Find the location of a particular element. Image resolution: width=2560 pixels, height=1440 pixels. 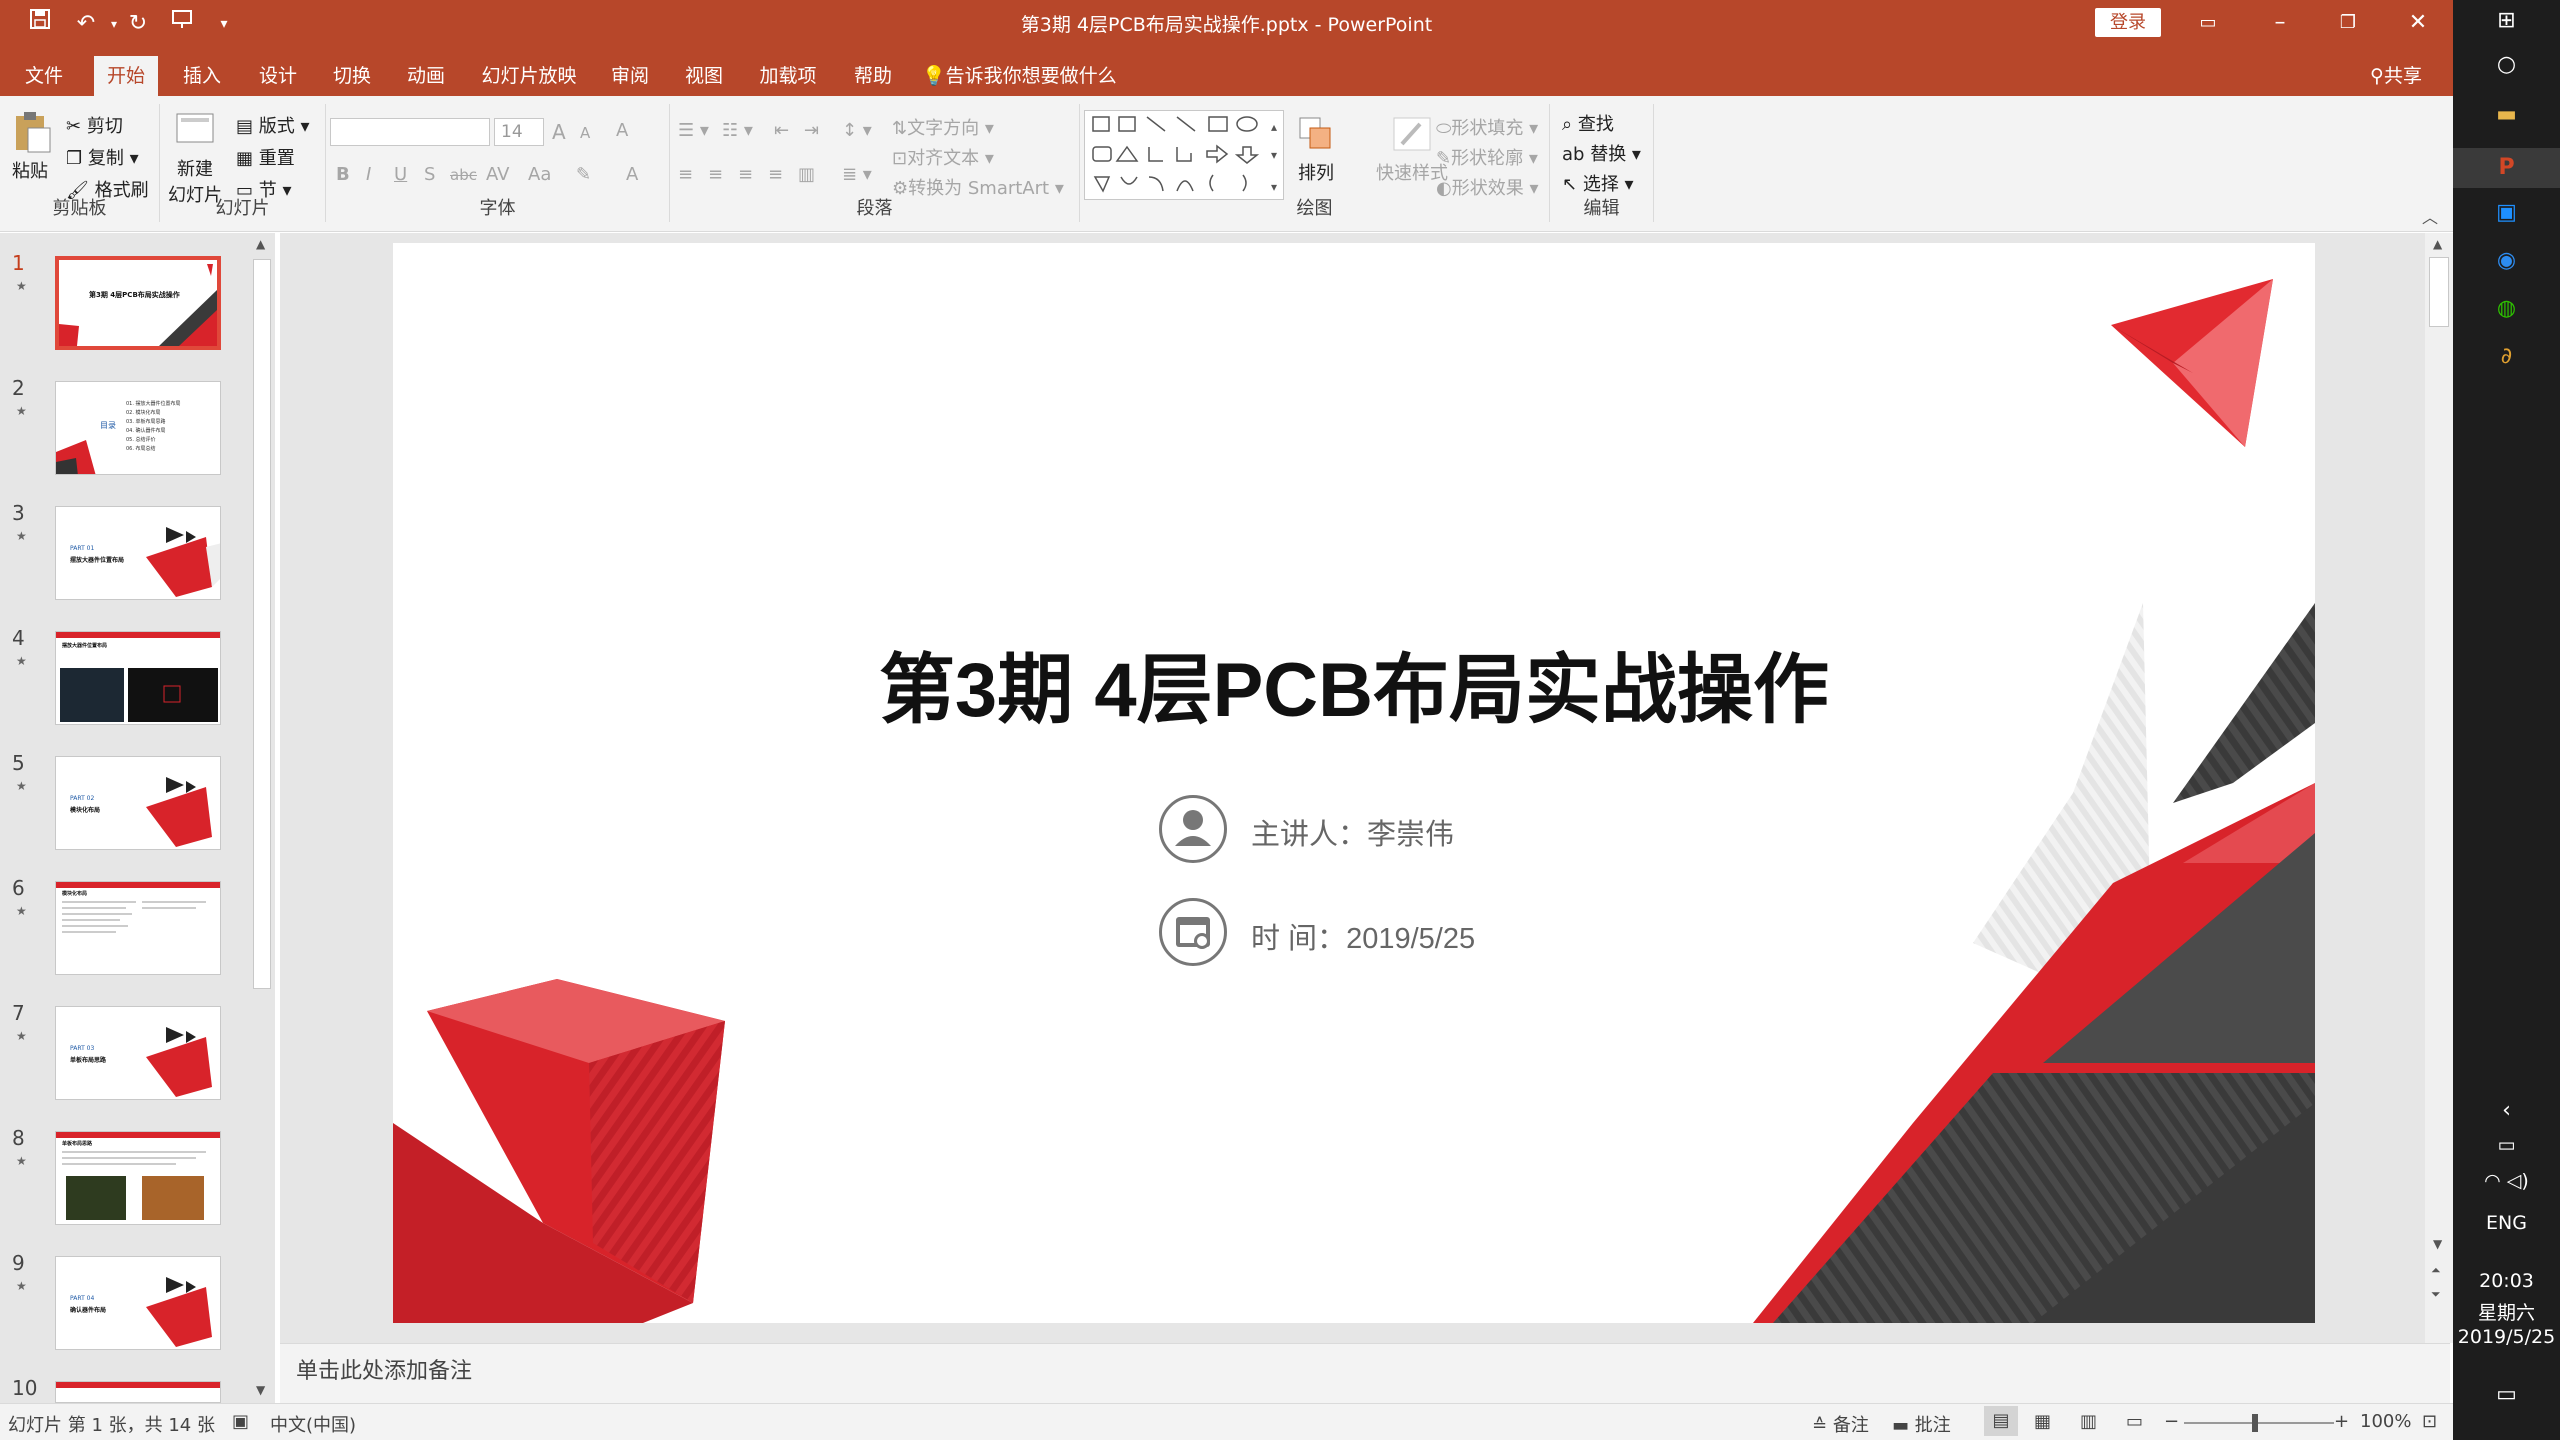

action-center-icon: ▭ is located at coordinates (2506, 1394).